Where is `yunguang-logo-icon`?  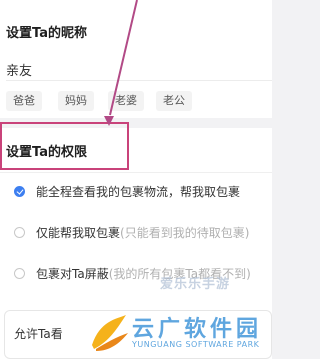 yunguang-logo-icon is located at coordinates (110, 333).